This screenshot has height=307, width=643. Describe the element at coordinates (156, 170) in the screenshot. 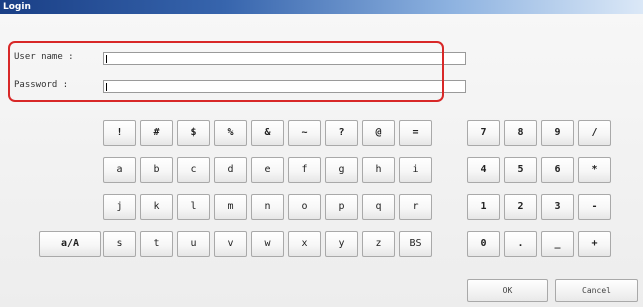

I see `keyboard-key: b` at that location.